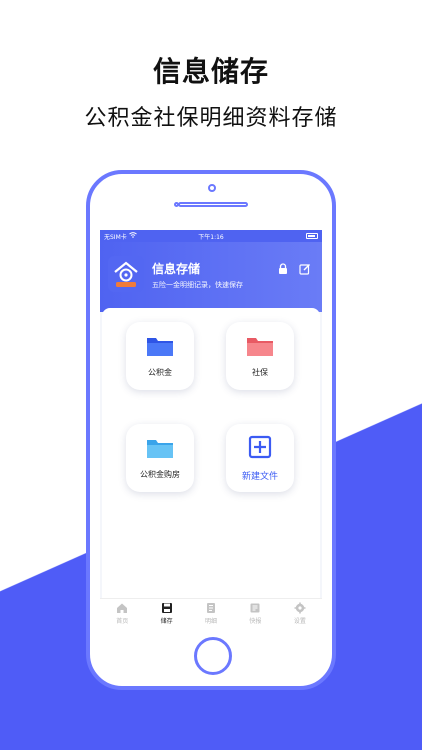 The image size is (422, 750). I want to click on tile-label: 公积金, so click(160, 372).